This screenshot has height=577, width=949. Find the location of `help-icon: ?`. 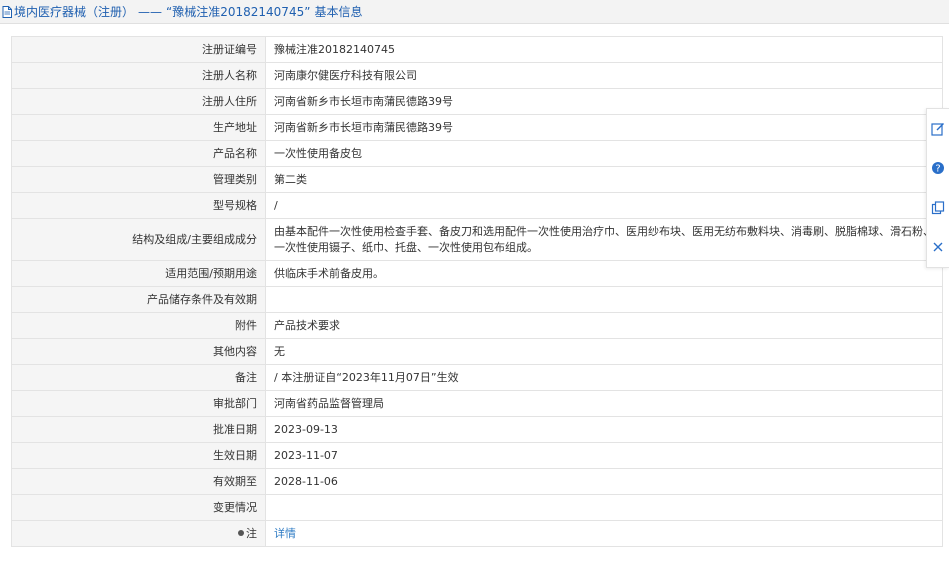

help-icon: ? is located at coordinates (938, 168).